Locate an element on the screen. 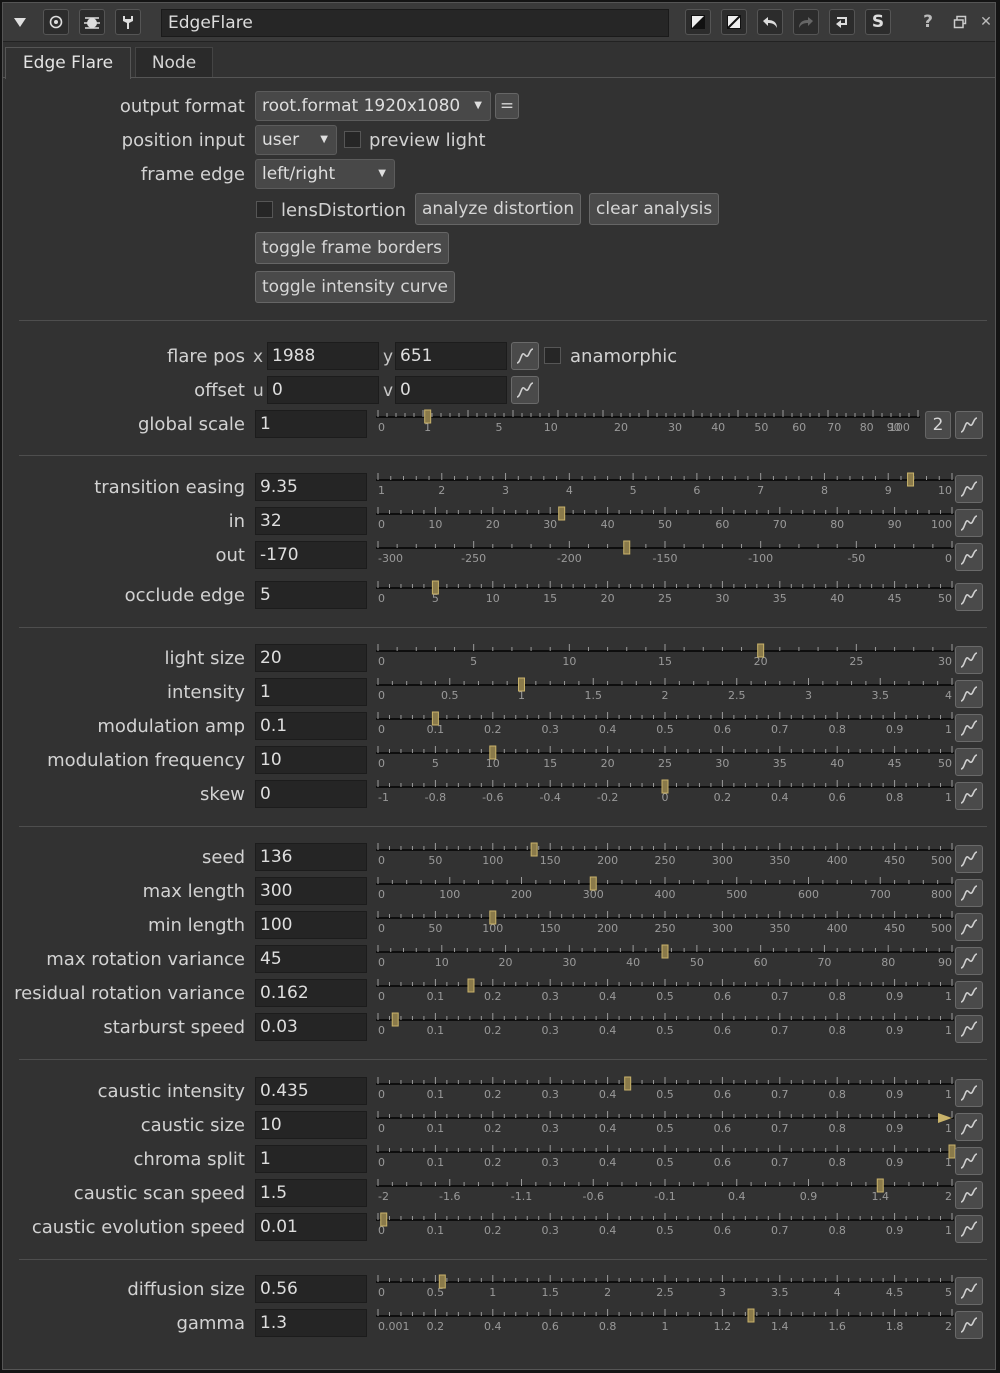 The width and height of the screenshot is (1000, 1373). script-s-icon: S is located at coordinates (878, 22).